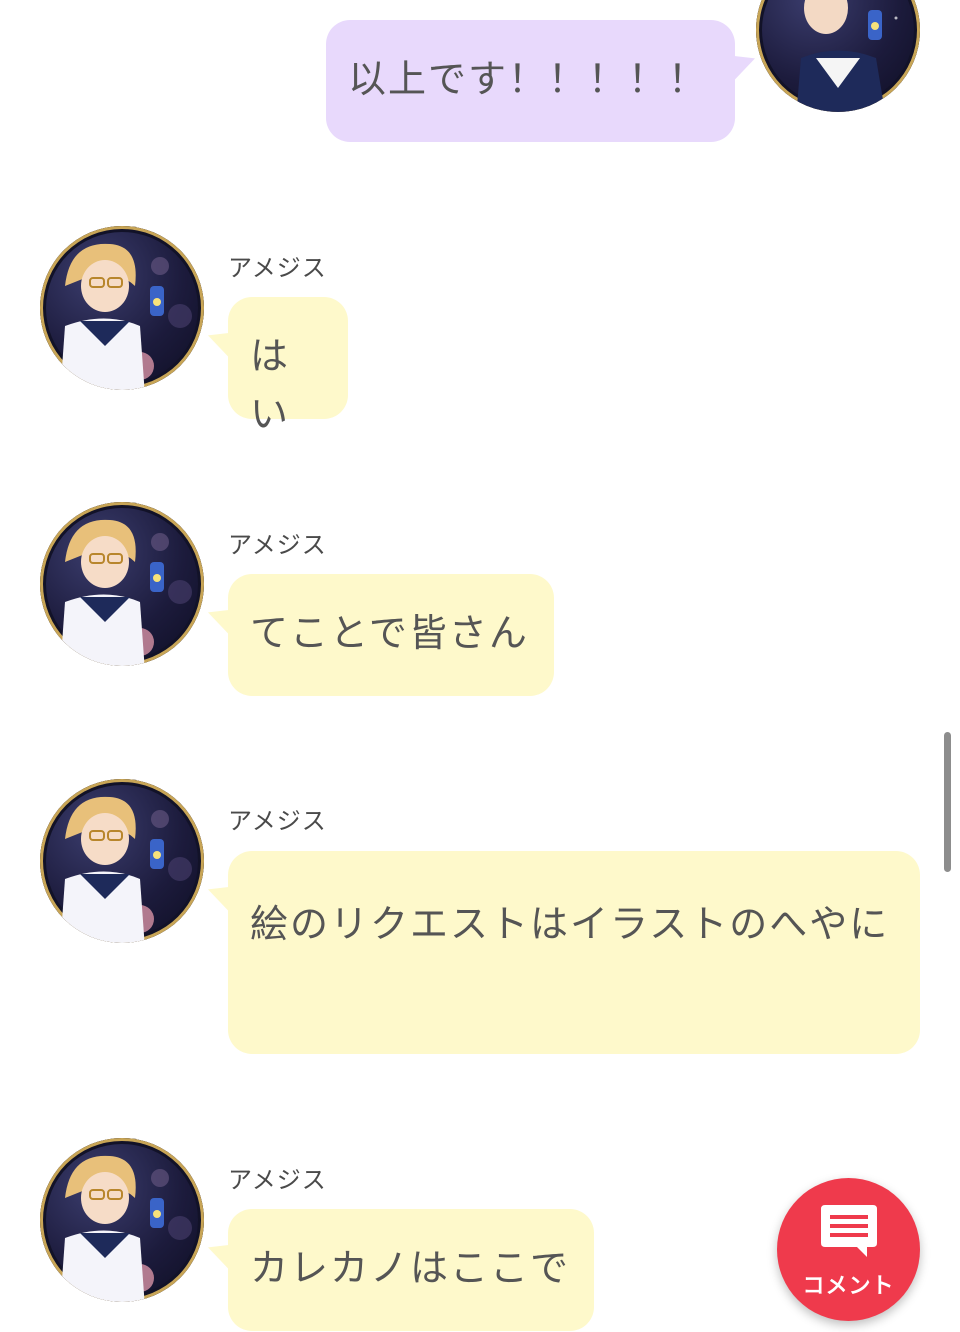  I want to click on comment-button: コメント, so click(848, 1249).